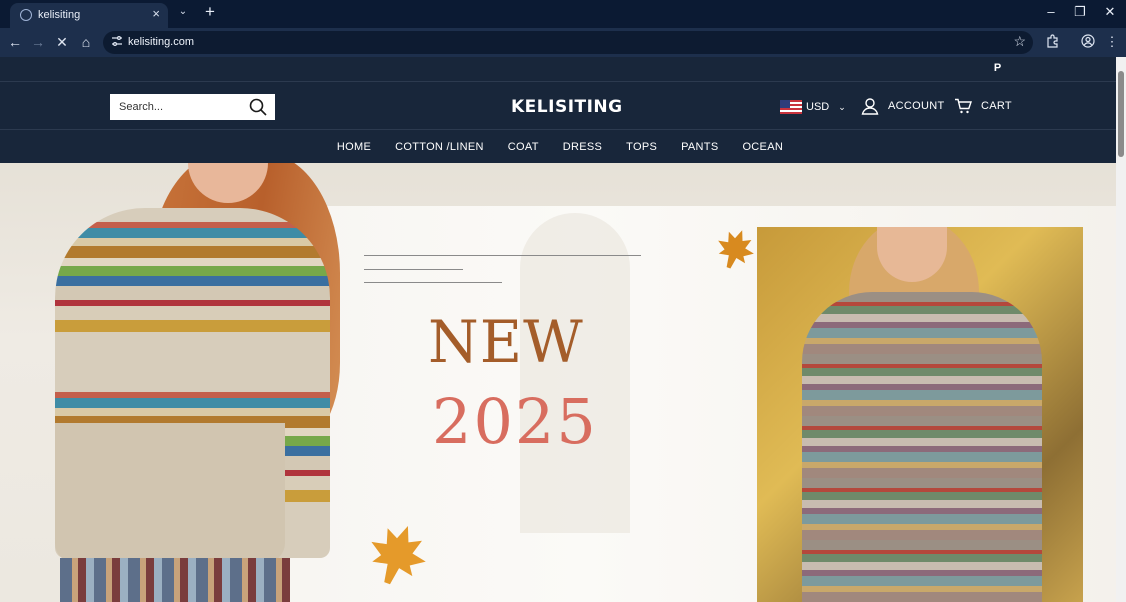 This screenshot has height=602, width=1126. I want to click on back-button: ←, so click(15, 42).